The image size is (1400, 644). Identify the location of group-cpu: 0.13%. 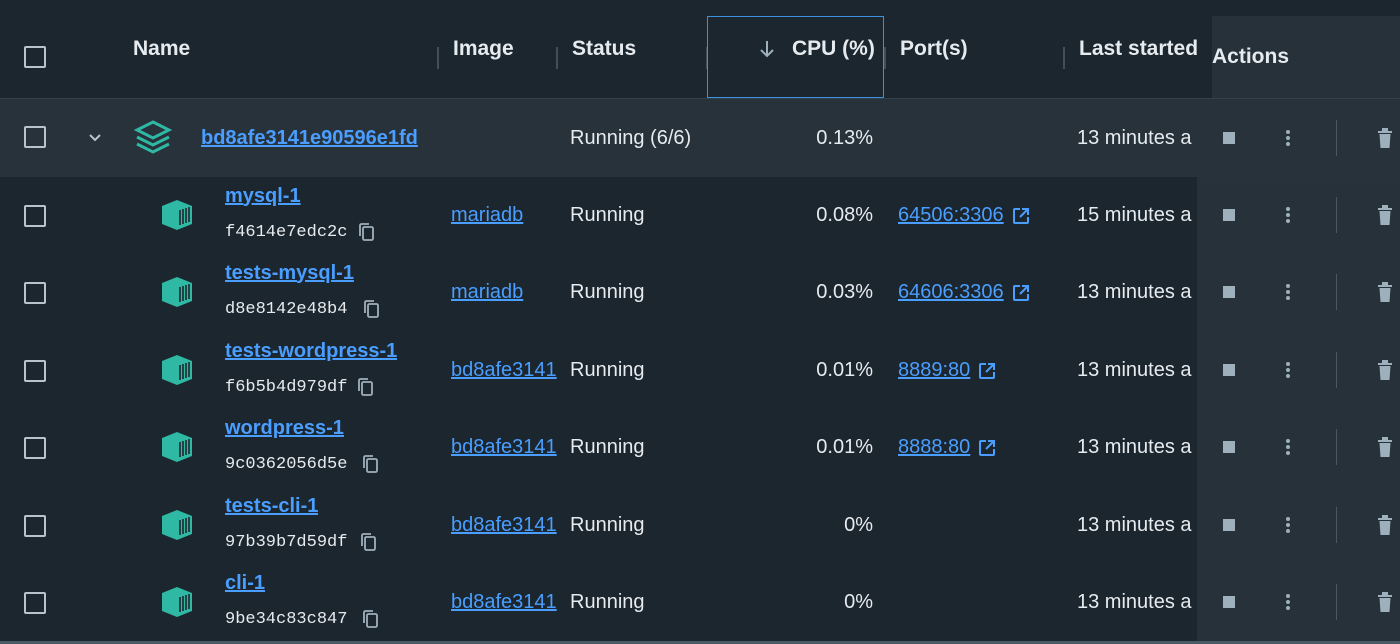
(844, 137).